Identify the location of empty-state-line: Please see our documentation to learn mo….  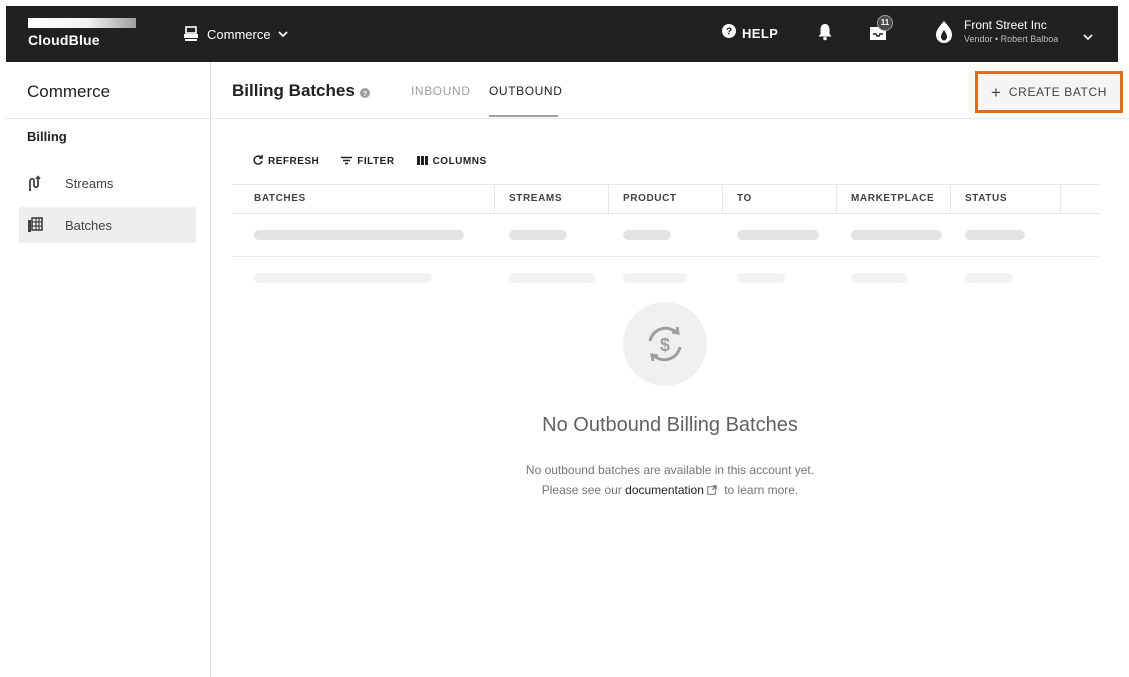
(670, 490).